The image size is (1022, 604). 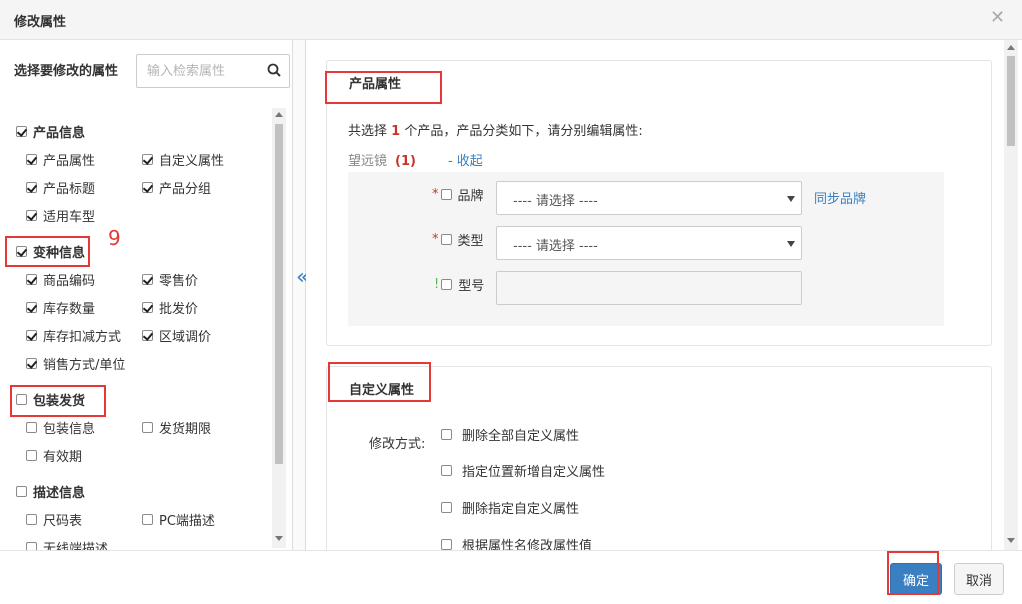 I want to click on option-delete-all: 删除全部自定义属性, so click(x=510, y=434).